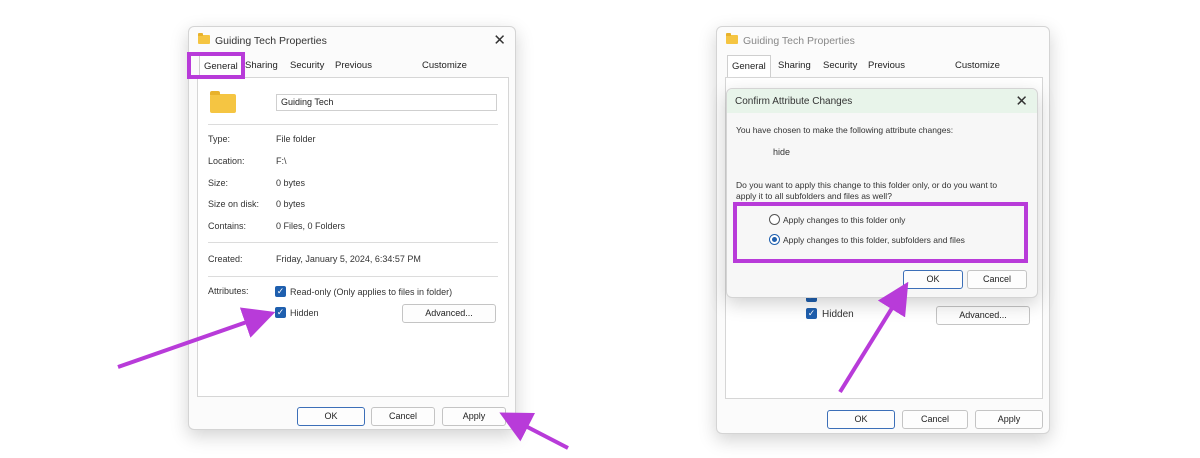 Image resolution: width=1200 pixels, height=458 pixels. What do you see at coordinates (534, 431) in the screenshot?
I see `arrow-to-apply` at bounding box center [534, 431].